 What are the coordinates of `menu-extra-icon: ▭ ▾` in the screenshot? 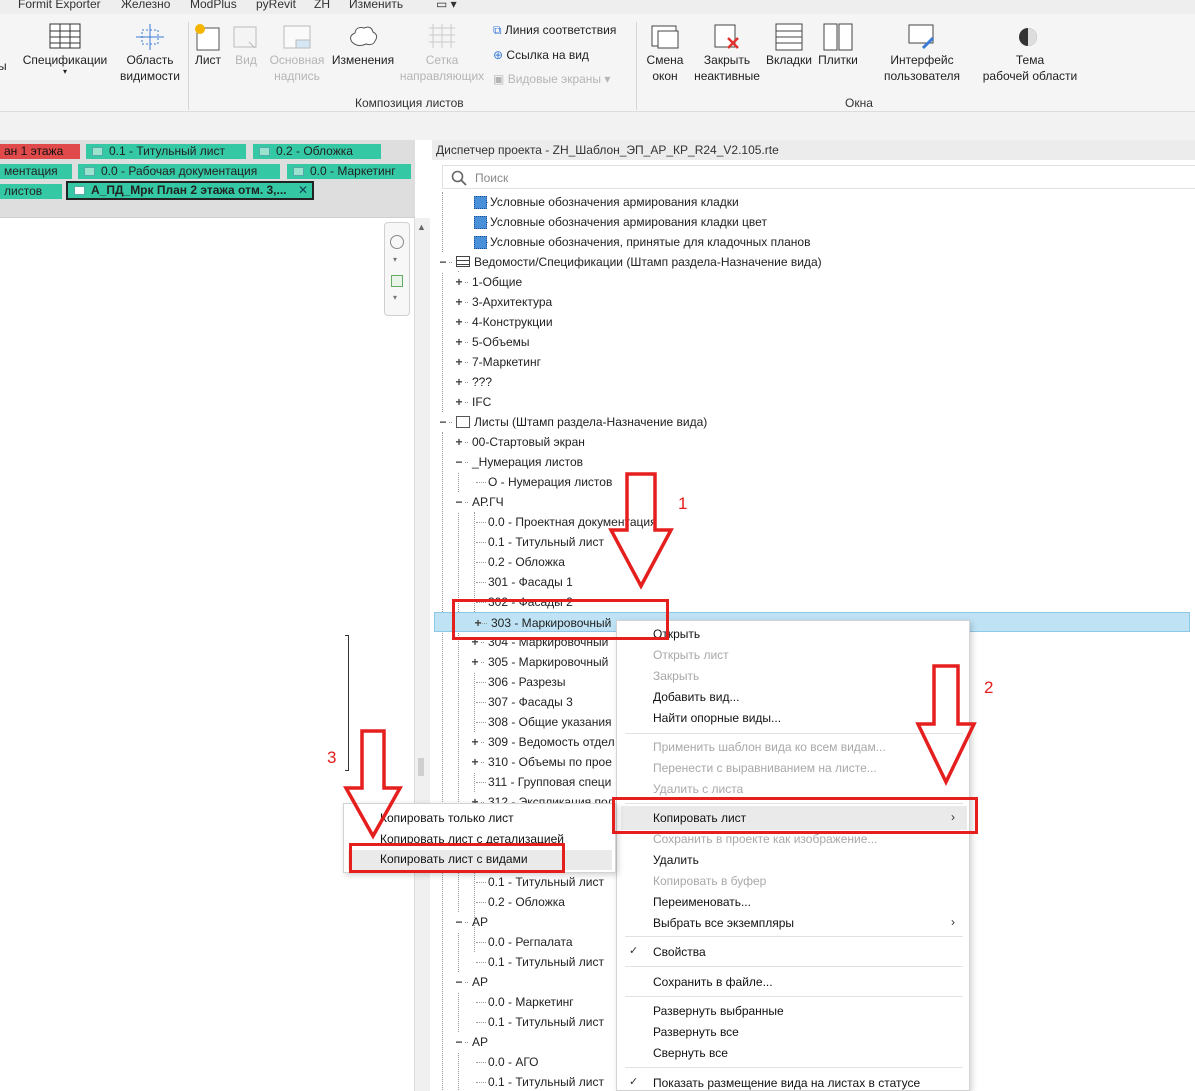 It's located at (446, 5).